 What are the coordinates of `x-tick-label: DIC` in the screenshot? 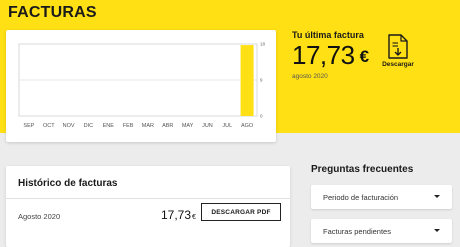 It's located at (89, 126).